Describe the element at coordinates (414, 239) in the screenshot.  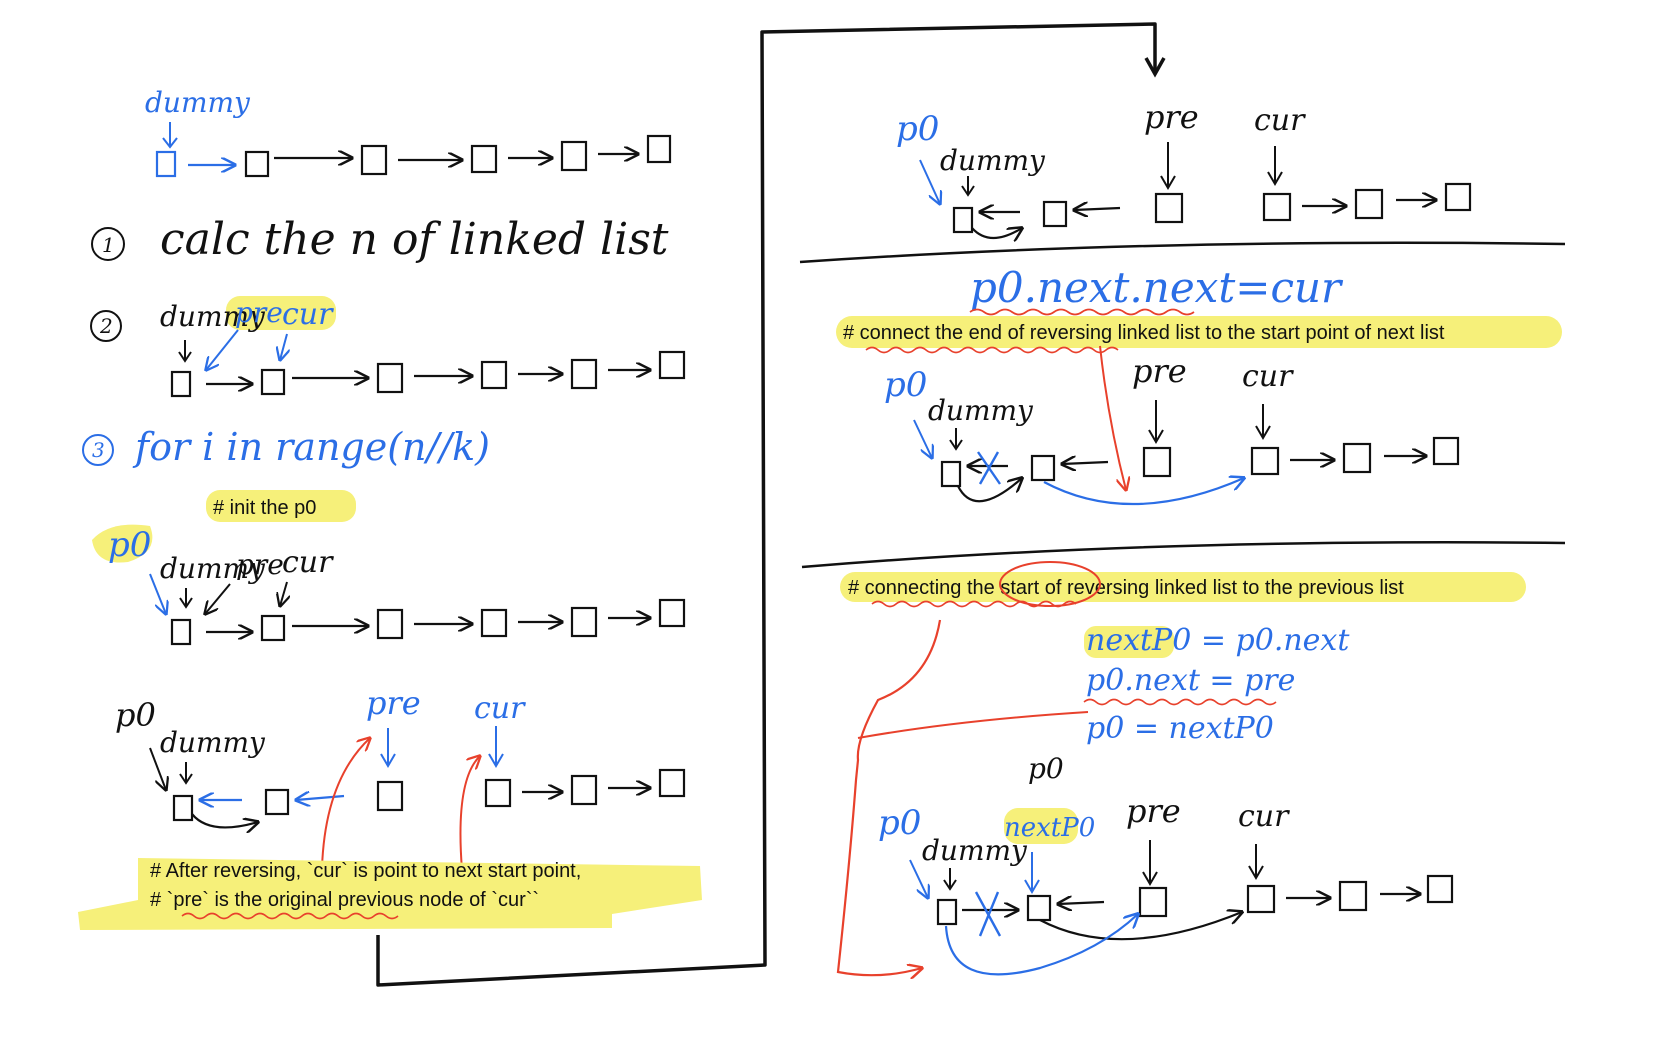
I see `step-1-text: calc the n of linked list` at that location.